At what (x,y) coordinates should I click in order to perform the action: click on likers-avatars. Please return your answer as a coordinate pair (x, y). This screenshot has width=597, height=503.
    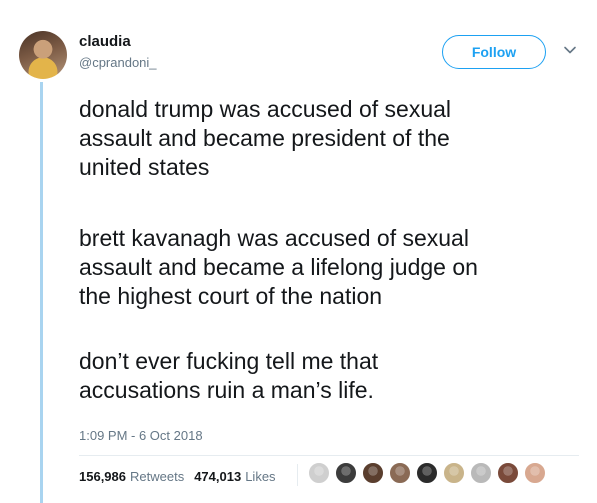
    Looking at the image, I should click on (429, 473).